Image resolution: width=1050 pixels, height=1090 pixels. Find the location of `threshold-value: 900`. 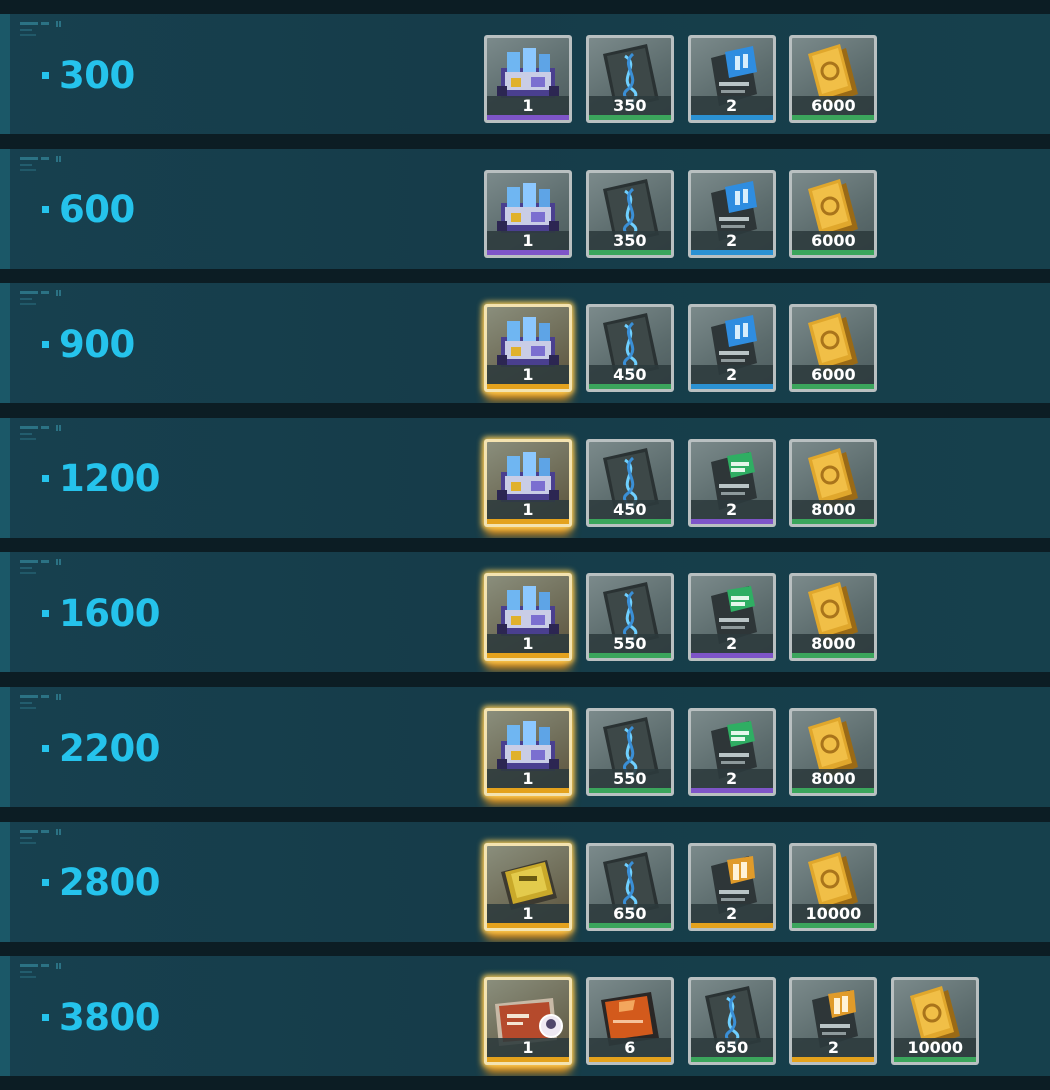

threshold-value: 900 is located at coordinates (97, 344).